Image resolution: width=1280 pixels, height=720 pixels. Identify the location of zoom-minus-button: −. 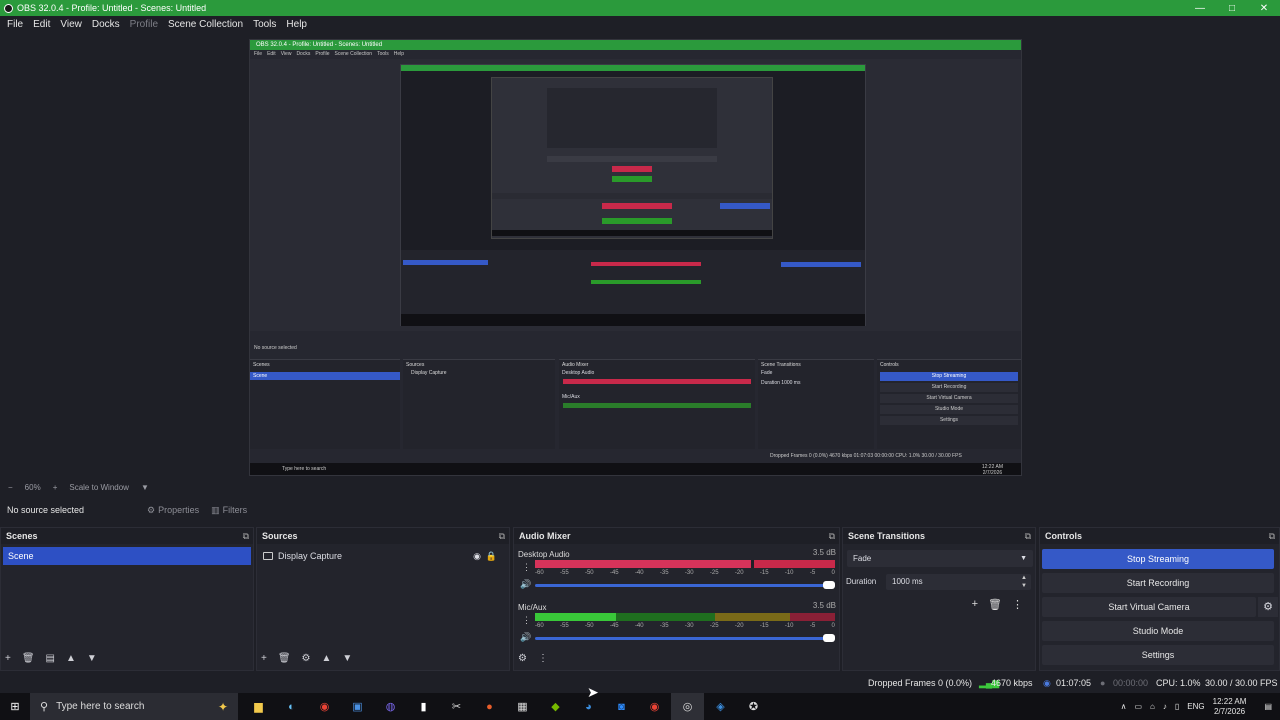
(10, 487).